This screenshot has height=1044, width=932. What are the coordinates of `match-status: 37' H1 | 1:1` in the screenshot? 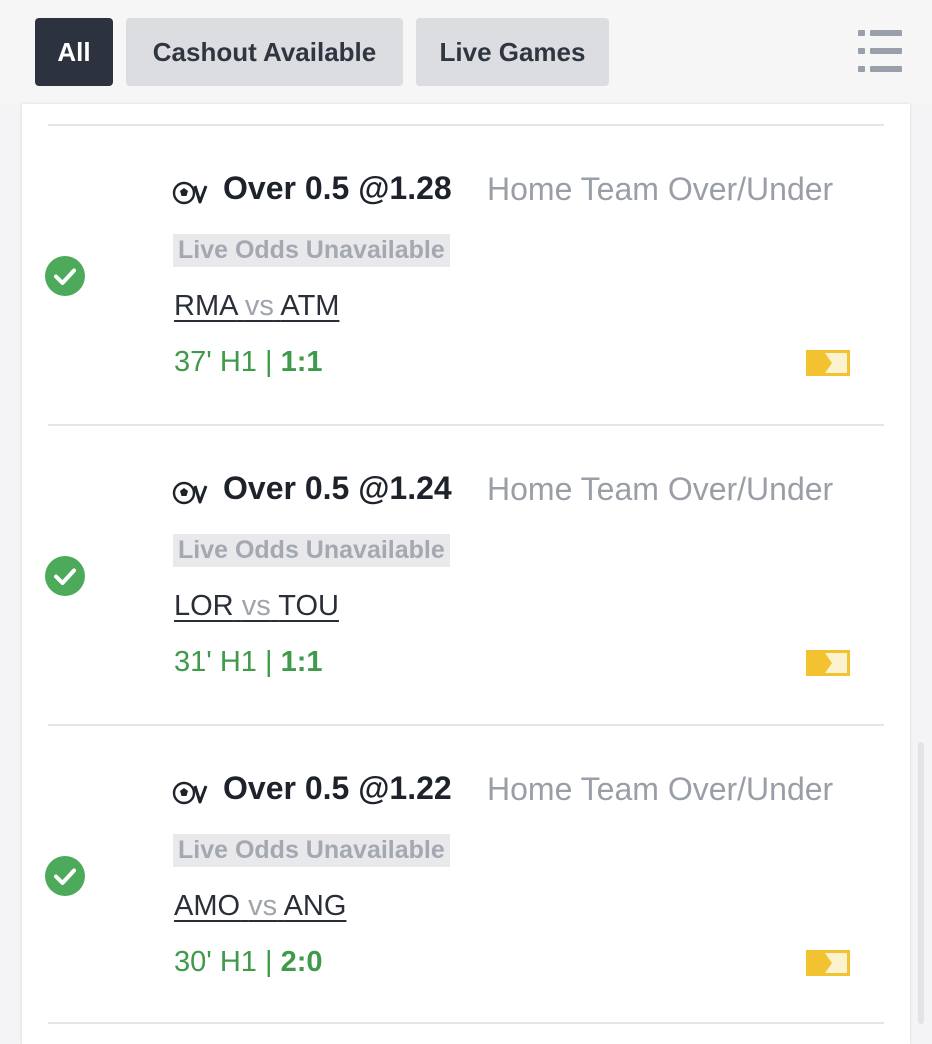 It's located at (248, 362).